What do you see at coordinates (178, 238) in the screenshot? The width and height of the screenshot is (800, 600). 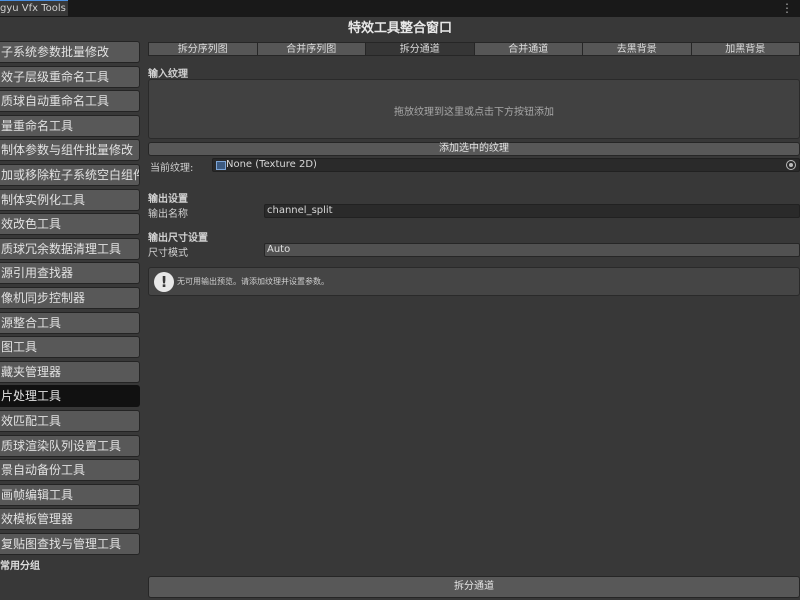 I see `output-size-section-label: 输出尺寸设置` at bounding box center [178, 238].